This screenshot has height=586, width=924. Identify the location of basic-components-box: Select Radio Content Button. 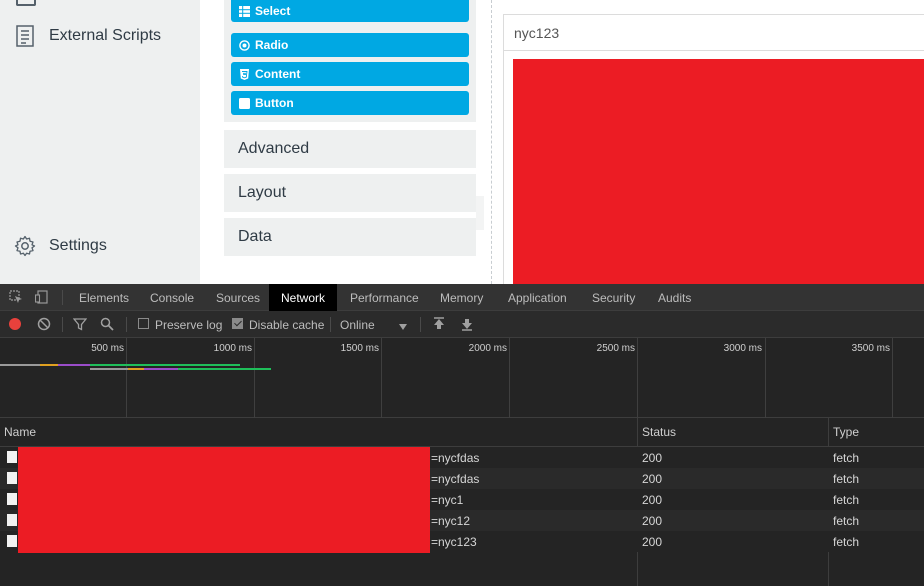
(350, 61).